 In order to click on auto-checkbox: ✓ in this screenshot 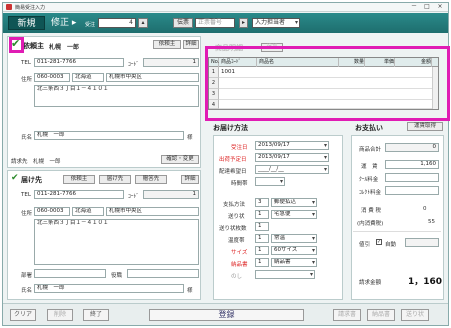, I will do `click(379, 242)`.